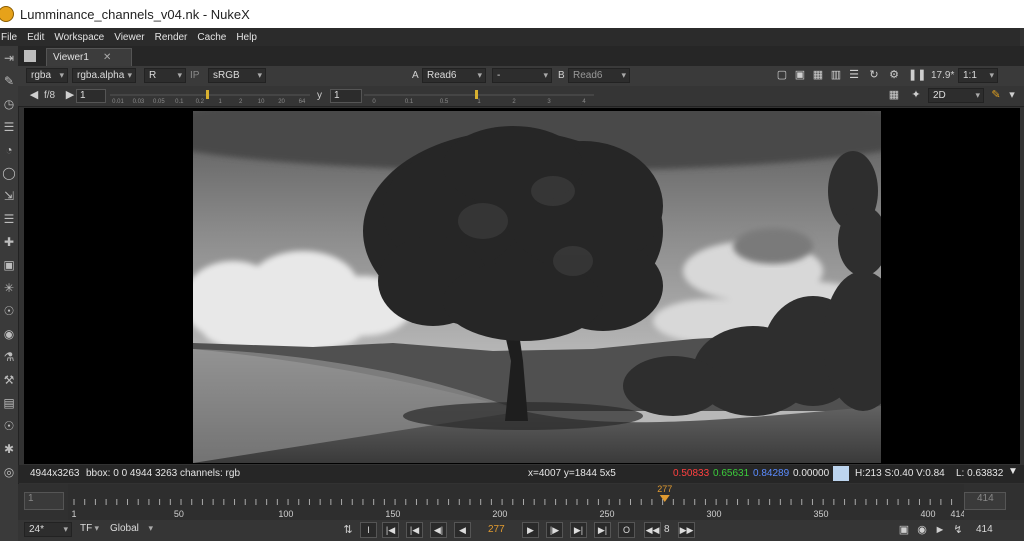  What do you see at coordinates (957, 514) in the screenshot?
I see `timeline-tick-label: 414` at bounding box center [957, 514].